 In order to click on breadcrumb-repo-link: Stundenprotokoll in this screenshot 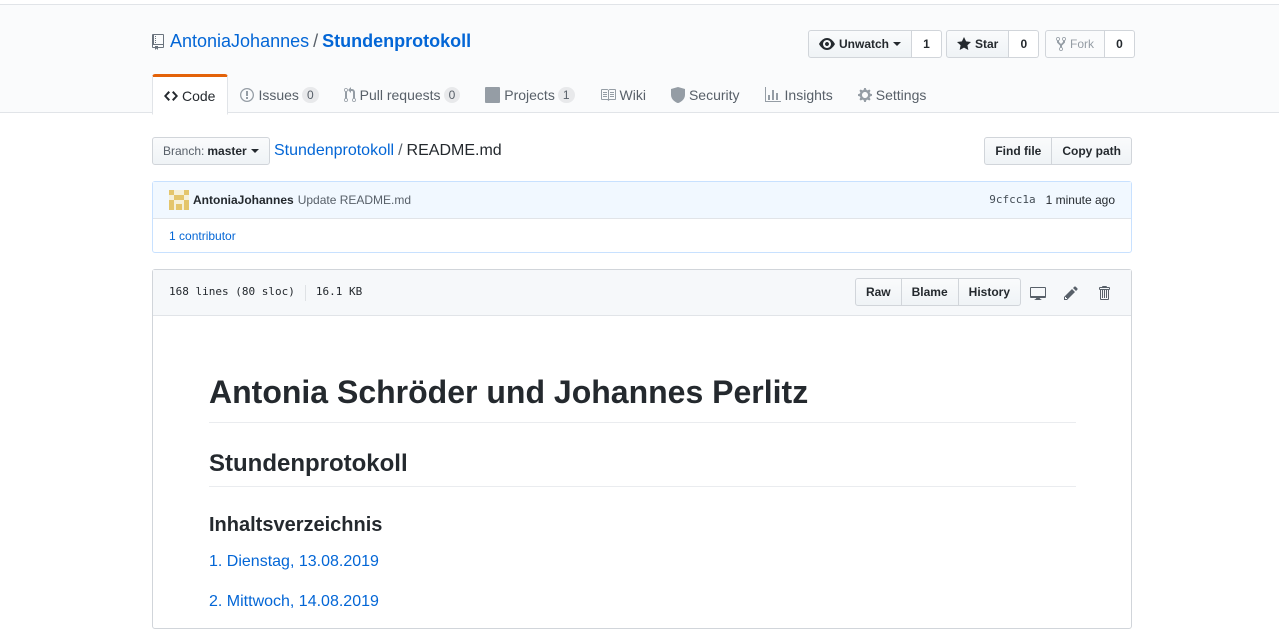, I will do `click(334, 150)`.